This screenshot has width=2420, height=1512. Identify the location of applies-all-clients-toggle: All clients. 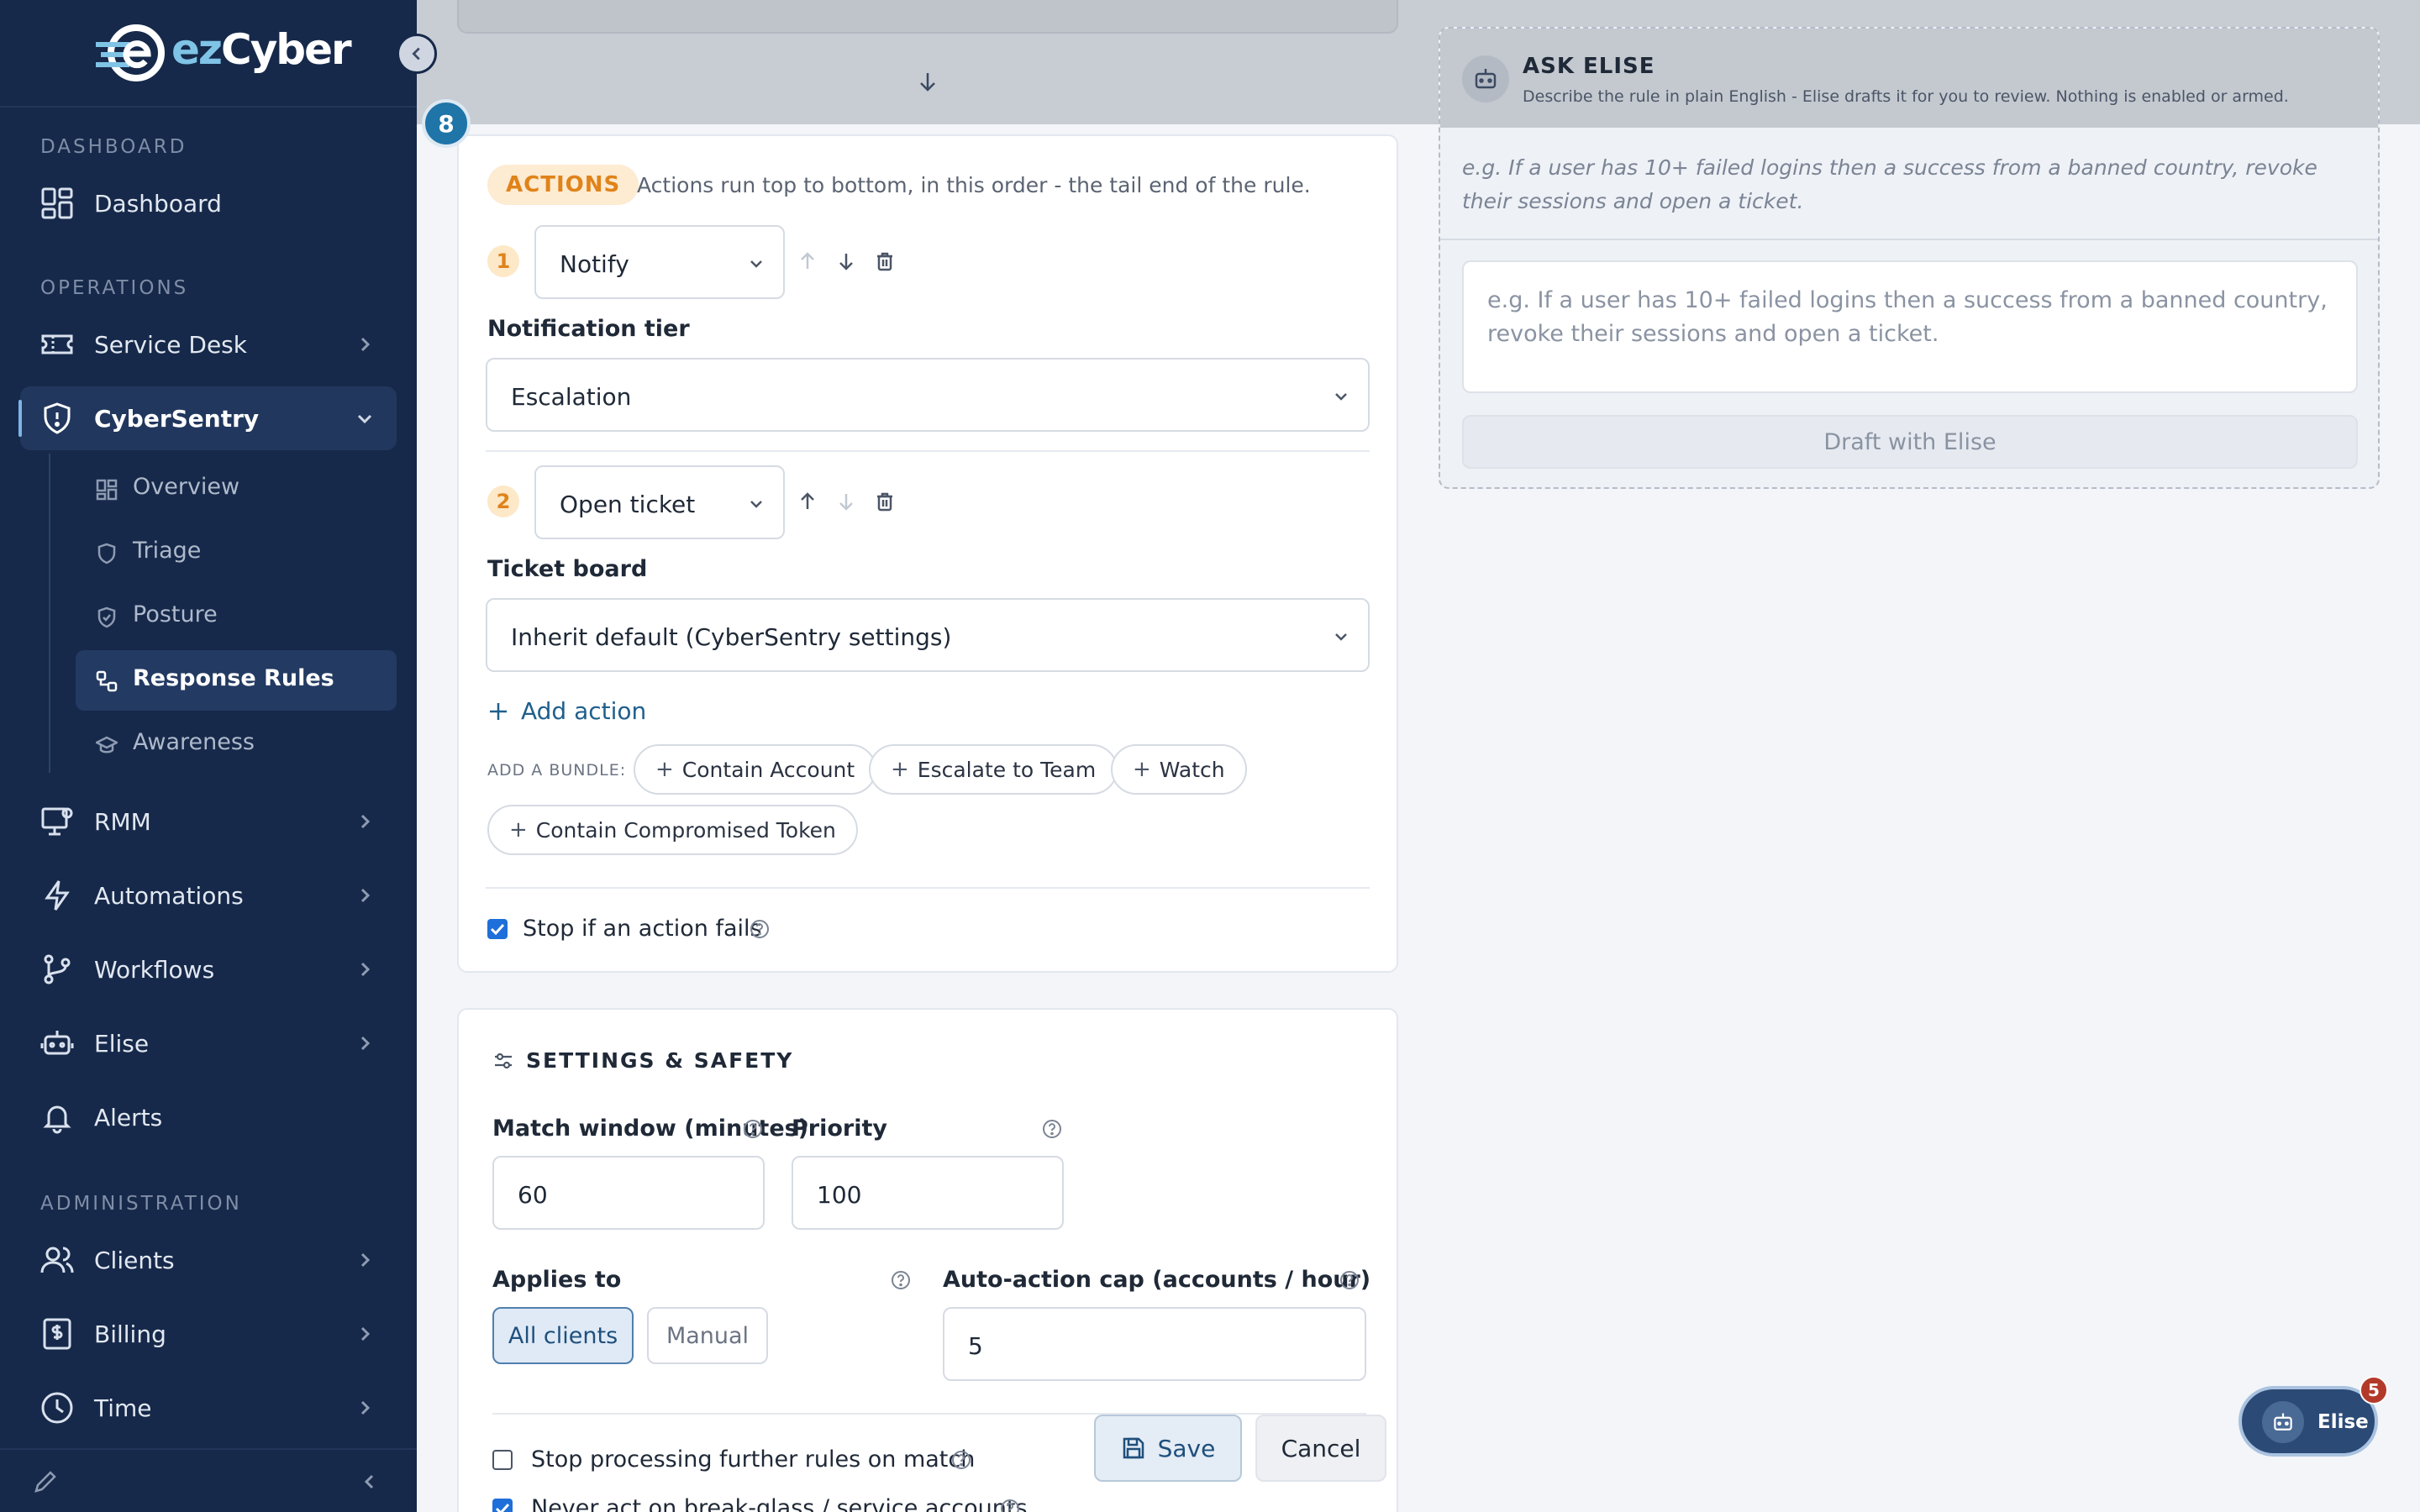
(563, 1335).